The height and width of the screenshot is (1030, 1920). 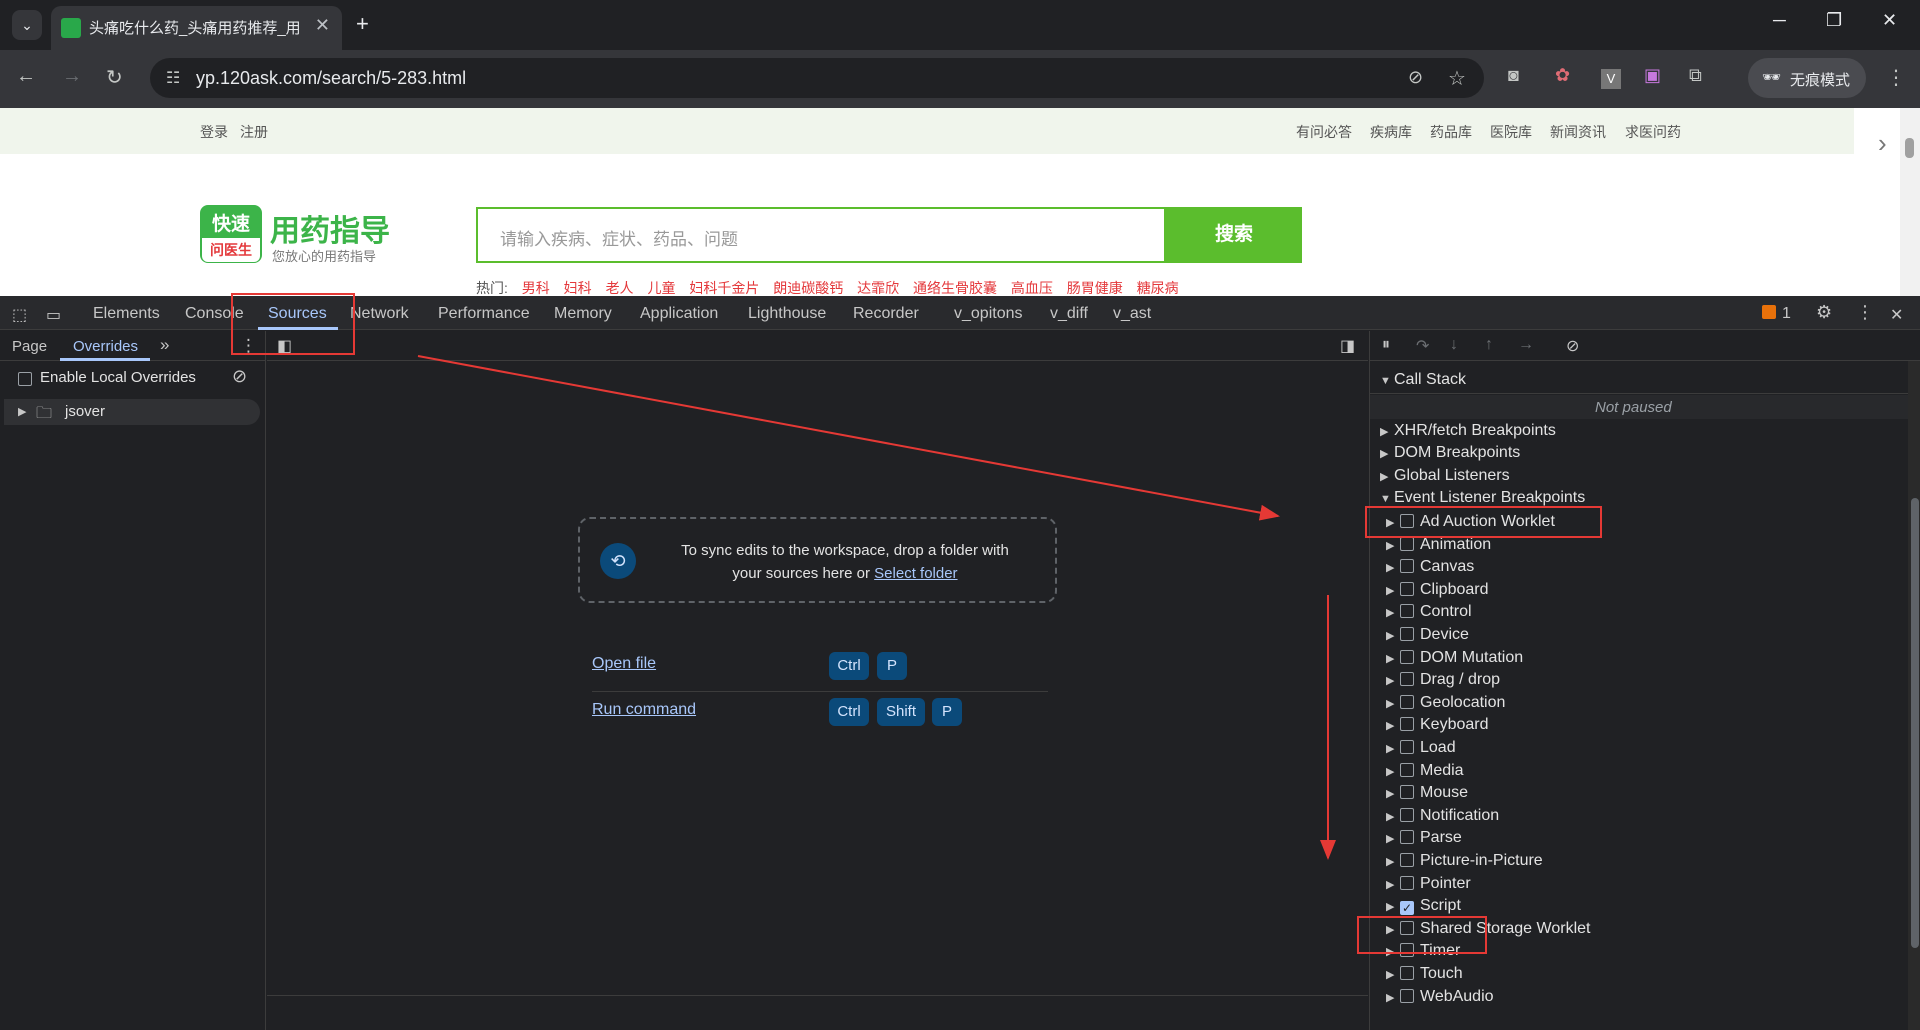 What do you see at coordinates (848, 438) in the screenshot?
I see `annotation-arrow-right` at bounding box center [848, 438].